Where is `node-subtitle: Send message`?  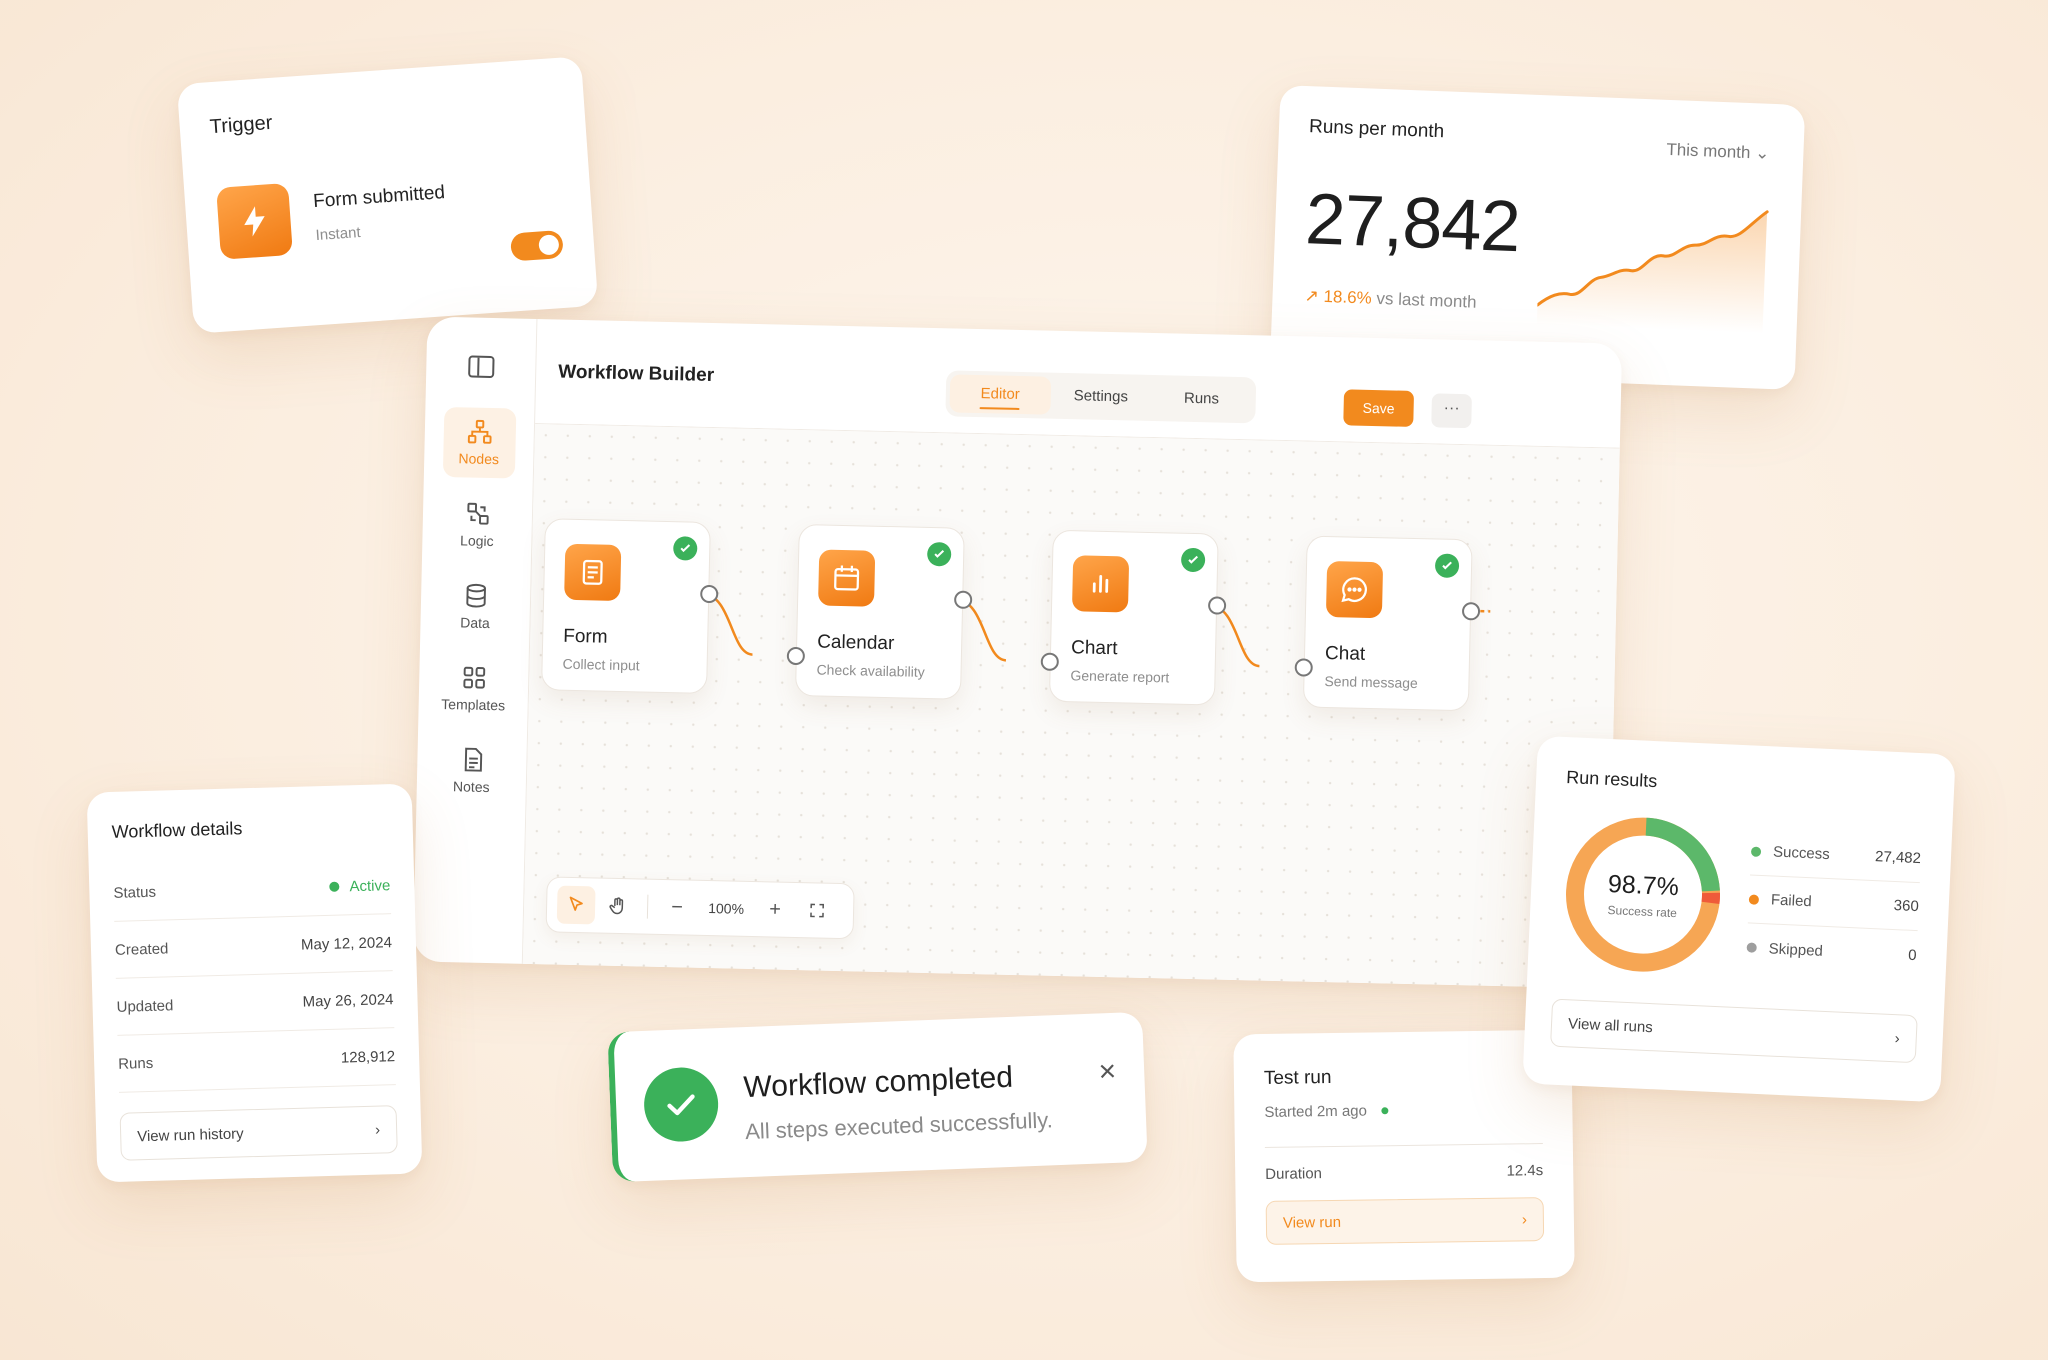
node-subtitle: Send message is located at coordinates (1371, 682).